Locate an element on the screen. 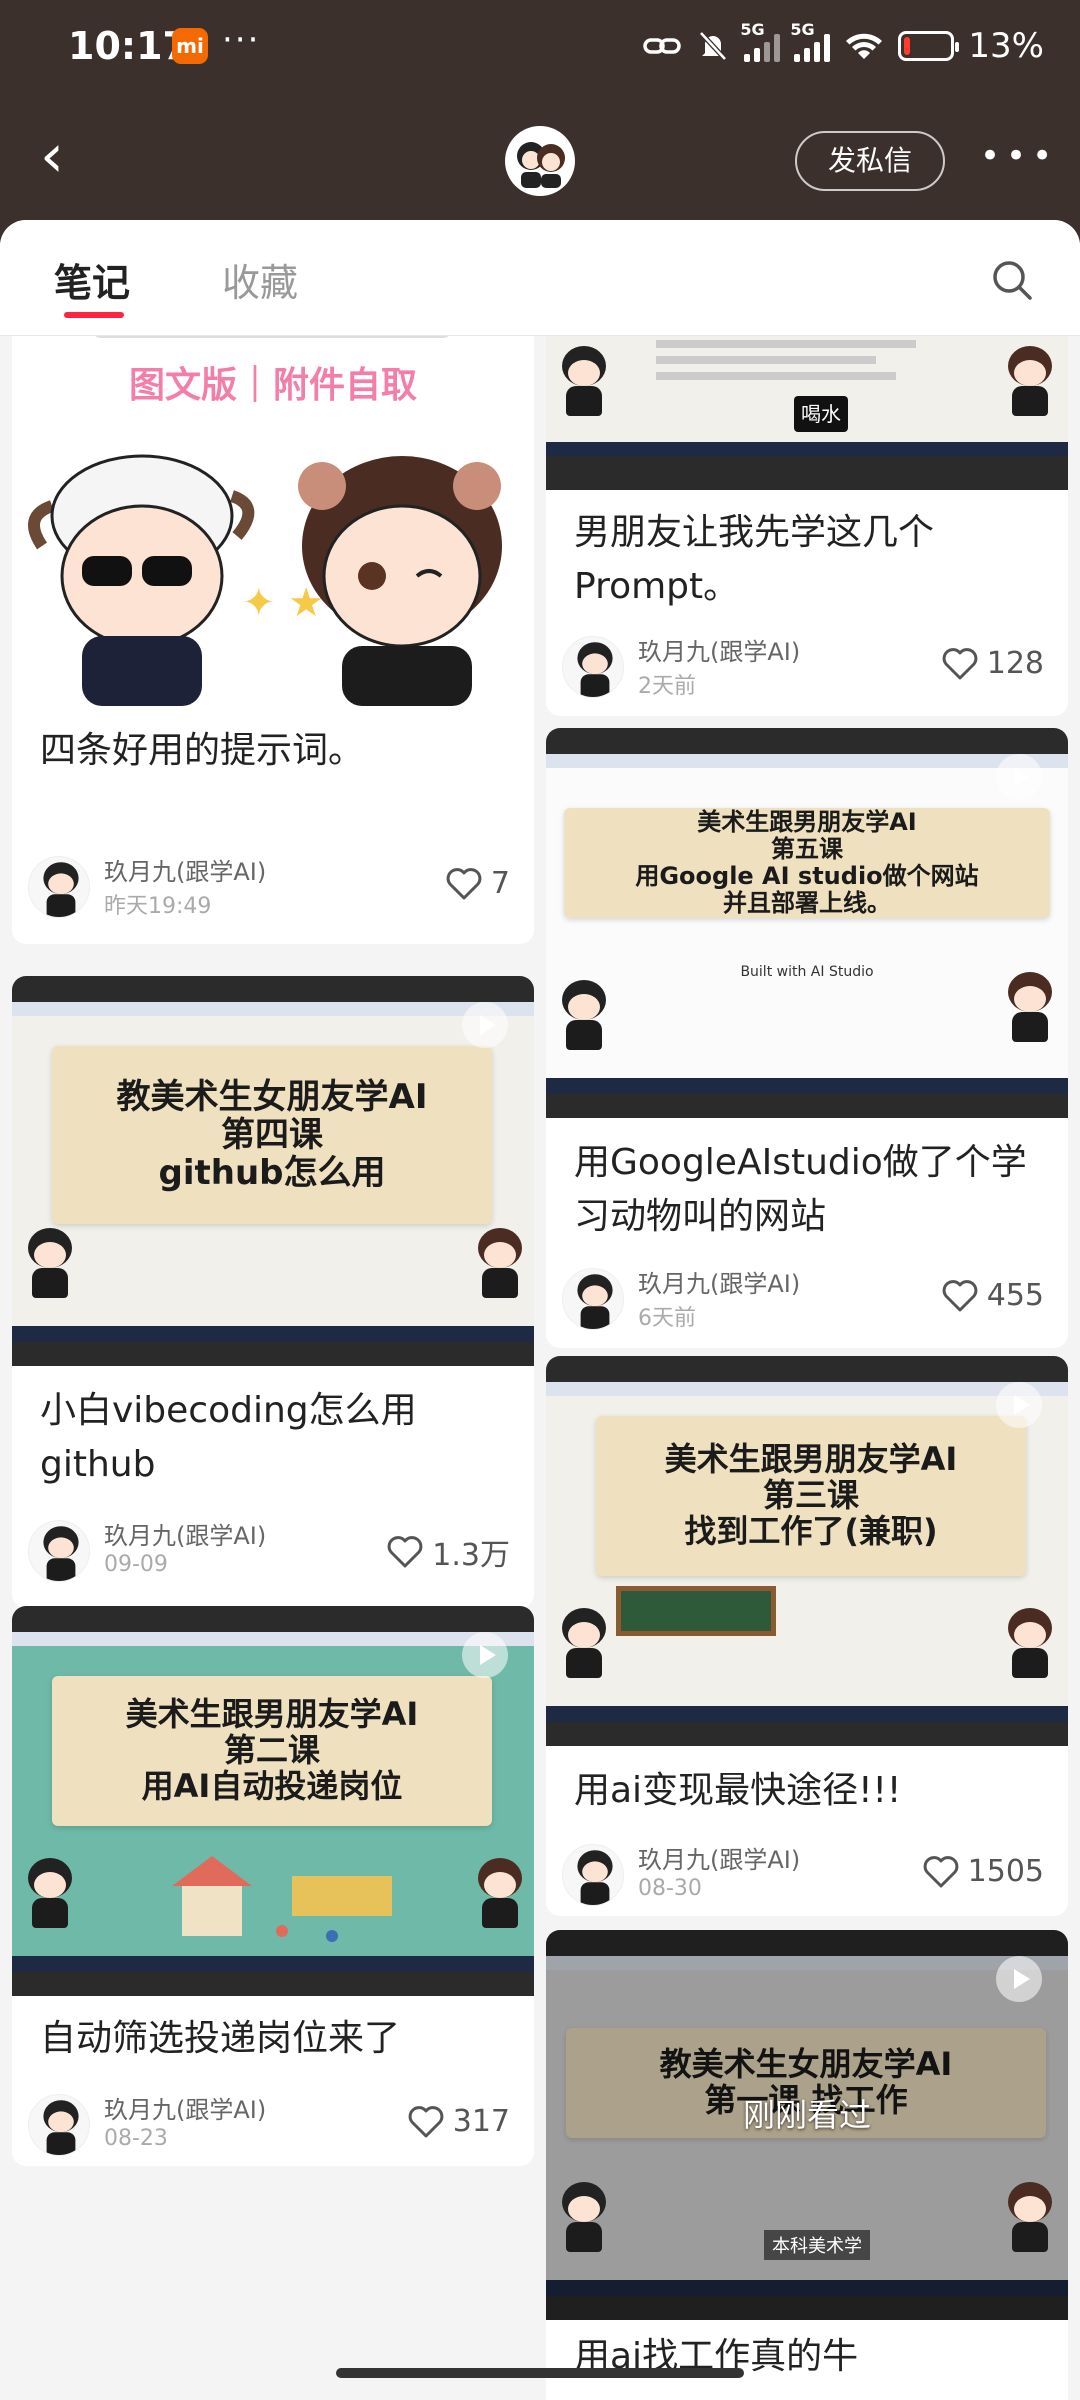  note-date: 6天前 is located at coordinates (667, 1318).